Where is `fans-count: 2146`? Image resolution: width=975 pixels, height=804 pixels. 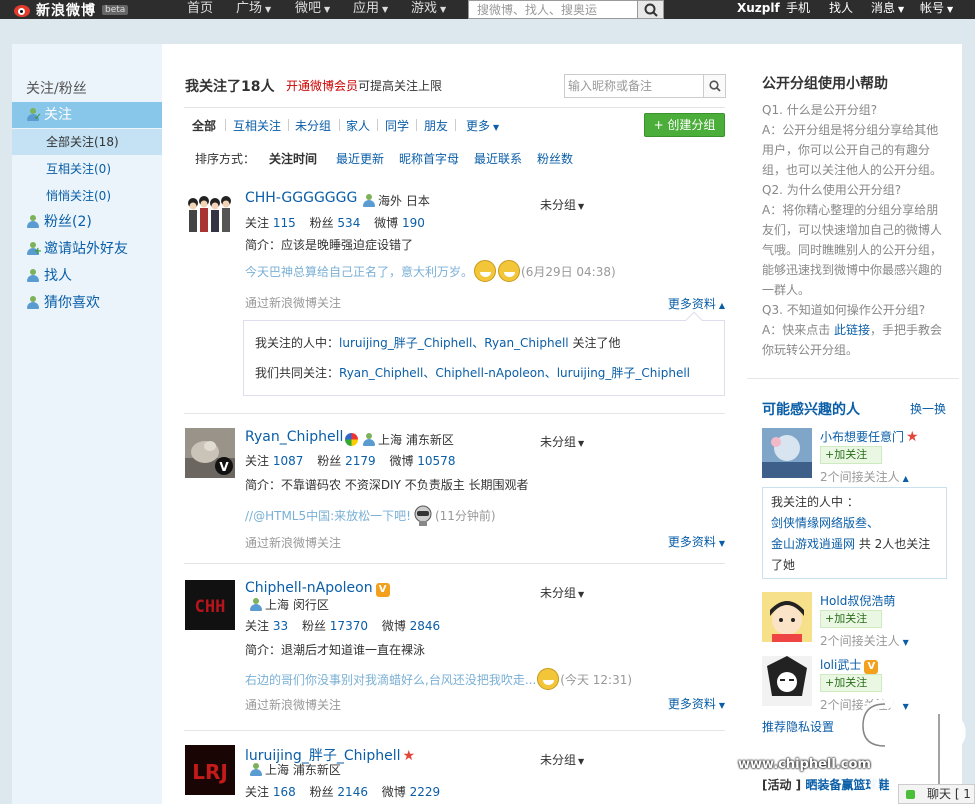 fans-count: 2146 is located at coordinates (352, 792).